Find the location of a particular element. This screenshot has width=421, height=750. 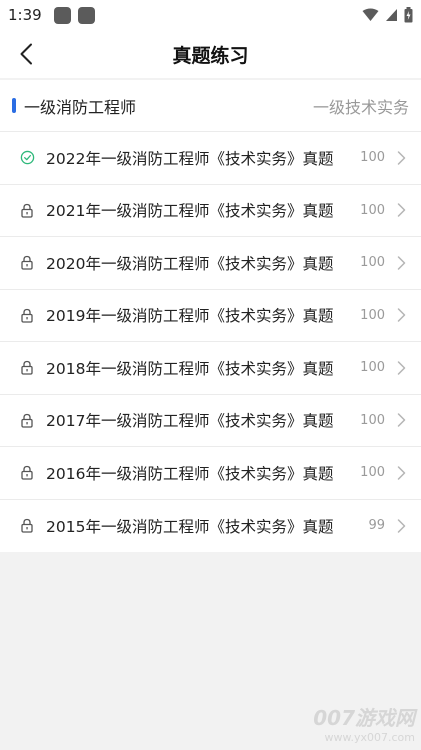

exam-list-item: 2017年一级消防工程师《技术实务》真题 100 is located at coordinates (210, 421).